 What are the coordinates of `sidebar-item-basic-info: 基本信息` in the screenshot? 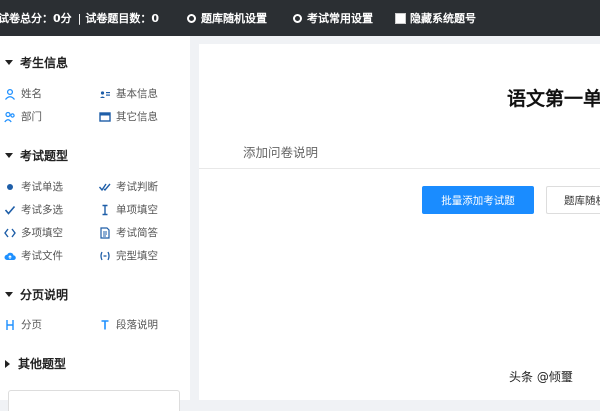 It's located at (128, 93).